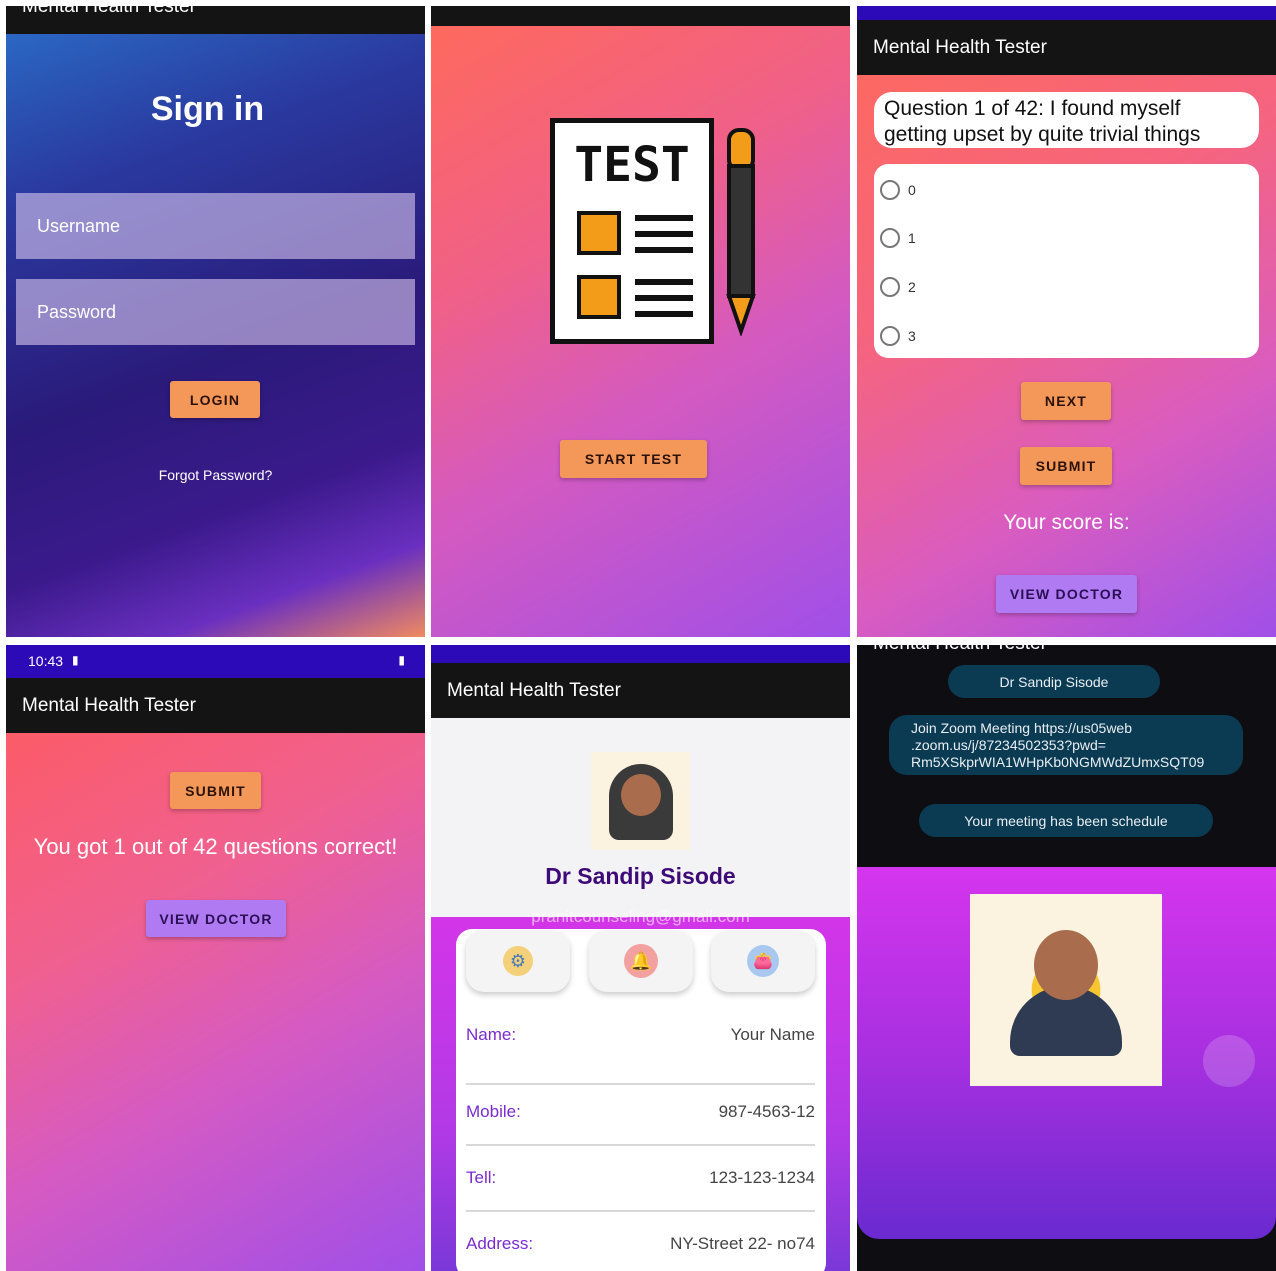  I want to click on zoom-link-line: .zoom.us/j/87234502353?pwd=, so click(1008, 744).